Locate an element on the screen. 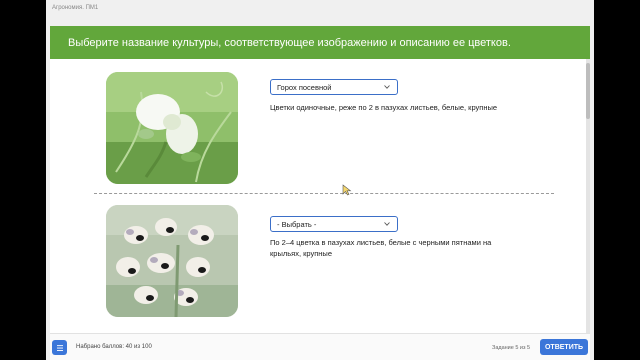 The height and width of the screenshot is (360, 640). scrollbar-thumb is located at coordinates (588, 91).